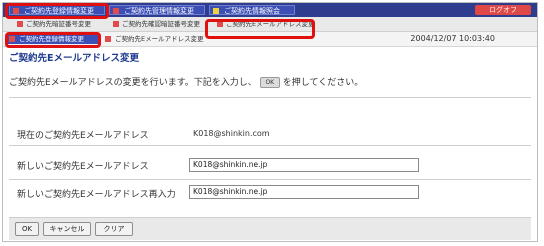 This screenshot has width=544, height=246. I want to click on confirm-email-label: 新しいご契約先Eメールアドレス再入力, so click(96, 195).